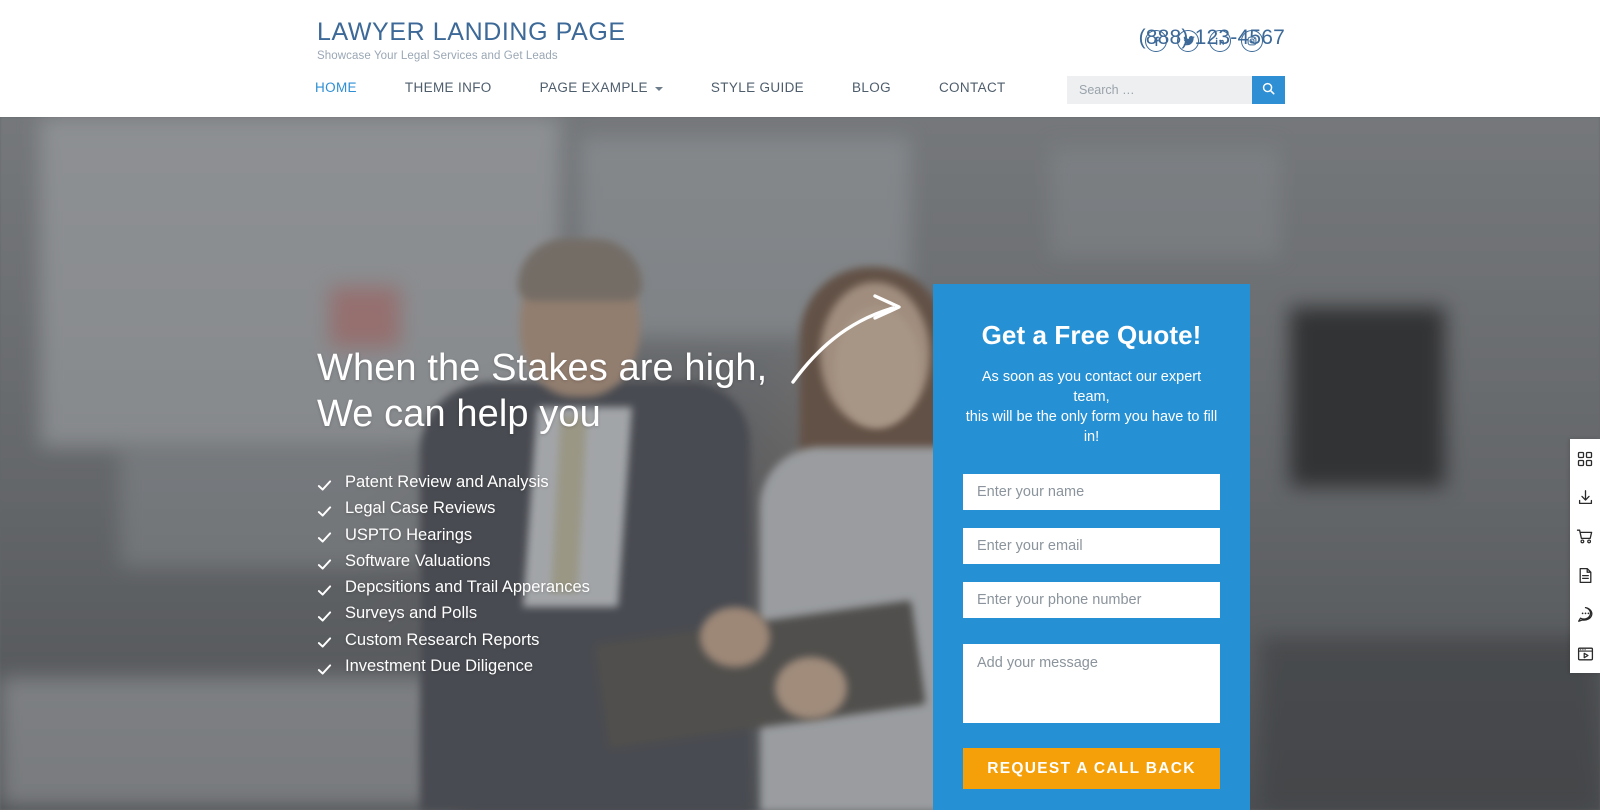 The height and width of the screenshot is (810, 1600). What do you see at coordinates (418, 560) in the screenshot?
I see `list-item-label: Software Valuations` at bounding box center [418, 560].